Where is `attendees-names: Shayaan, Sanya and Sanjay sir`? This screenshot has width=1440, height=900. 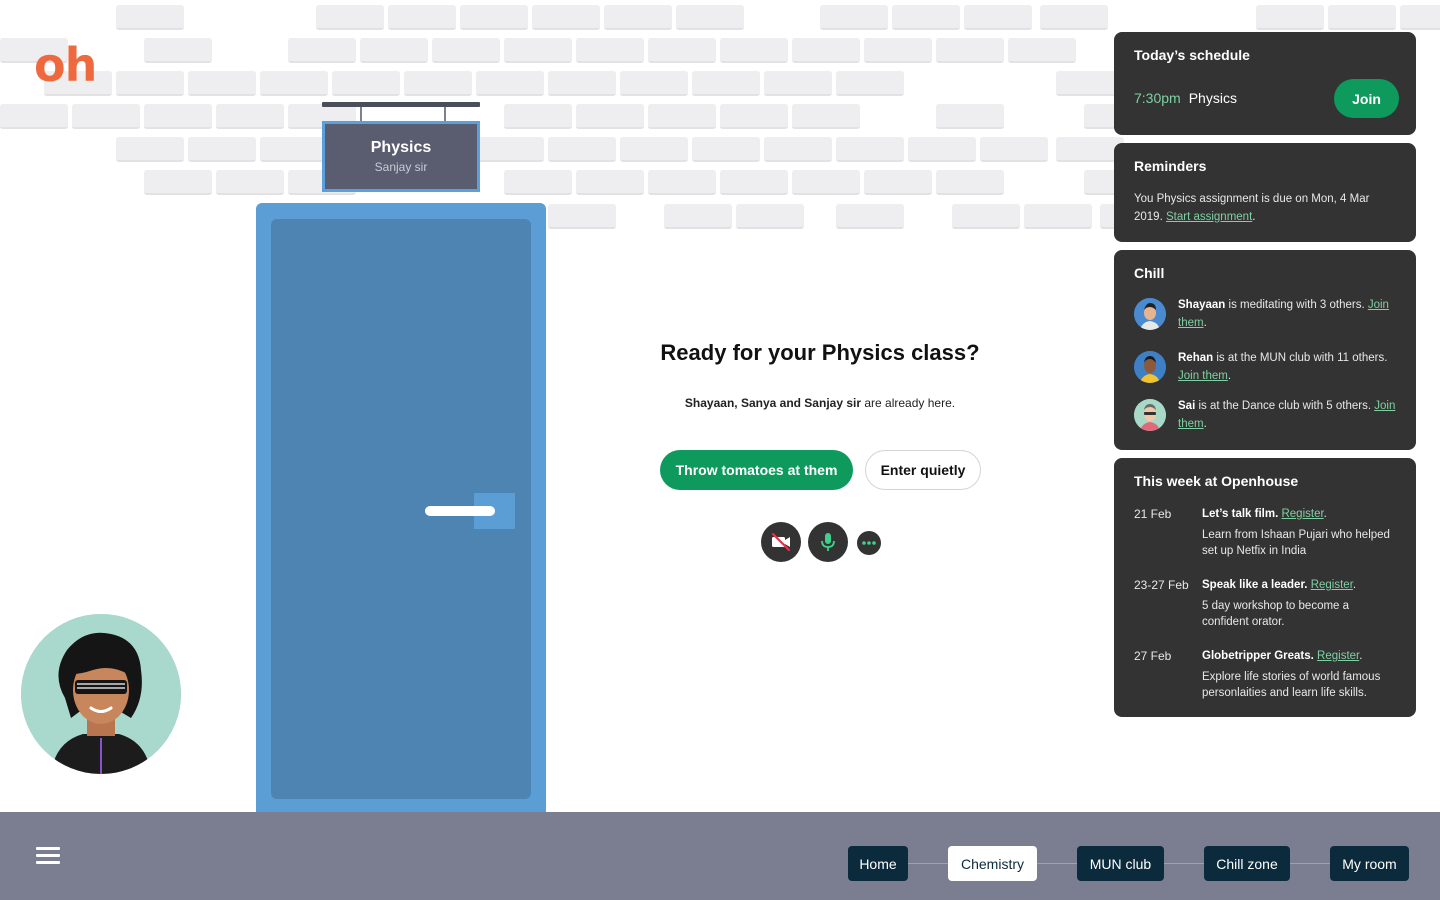
attendees-names: Shayaan, Sanya and Sanjay sir is located at coordinates (773, 403).